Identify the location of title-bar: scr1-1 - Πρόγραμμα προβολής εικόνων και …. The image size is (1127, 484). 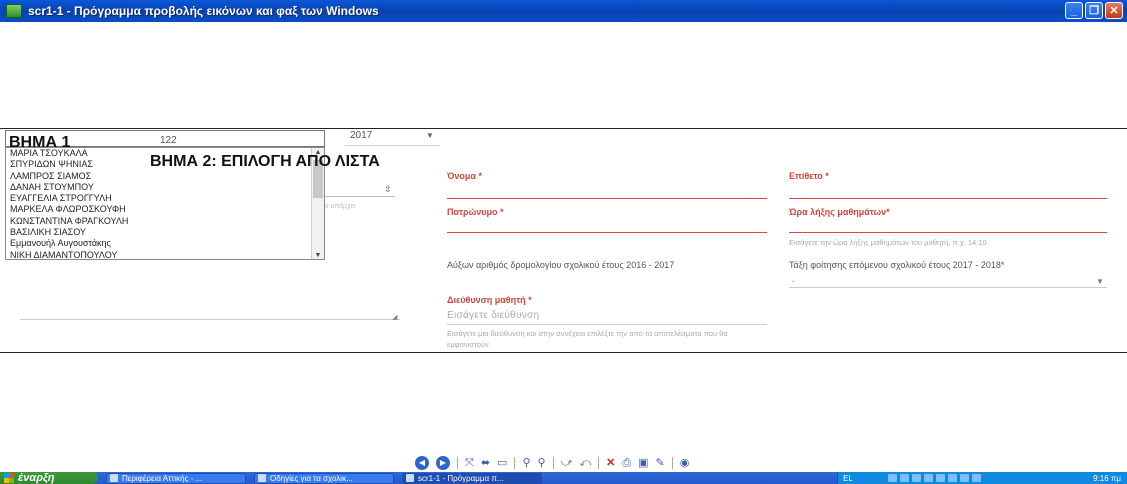
(563, 11).